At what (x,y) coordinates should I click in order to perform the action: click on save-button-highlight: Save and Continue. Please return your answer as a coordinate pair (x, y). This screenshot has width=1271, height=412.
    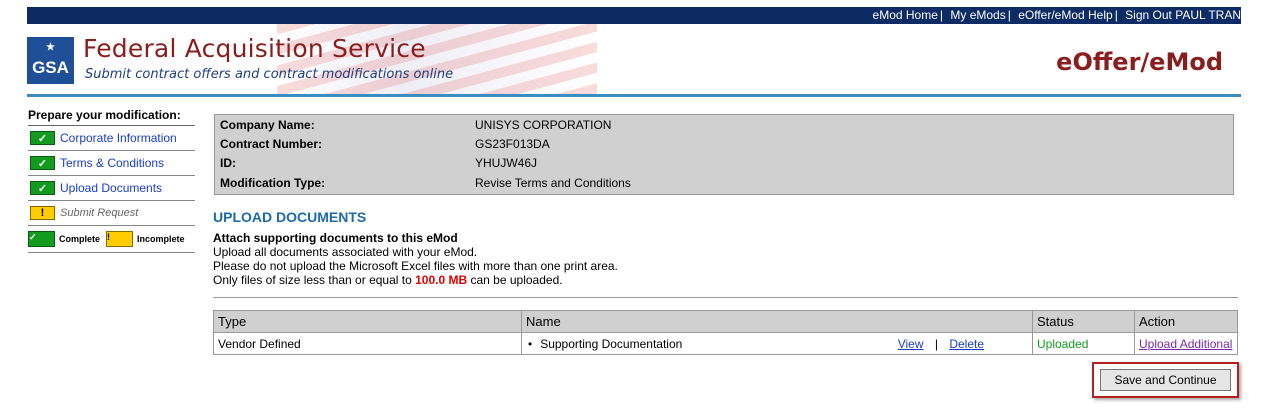
    Looking at the image, I should click on (1165, 380).